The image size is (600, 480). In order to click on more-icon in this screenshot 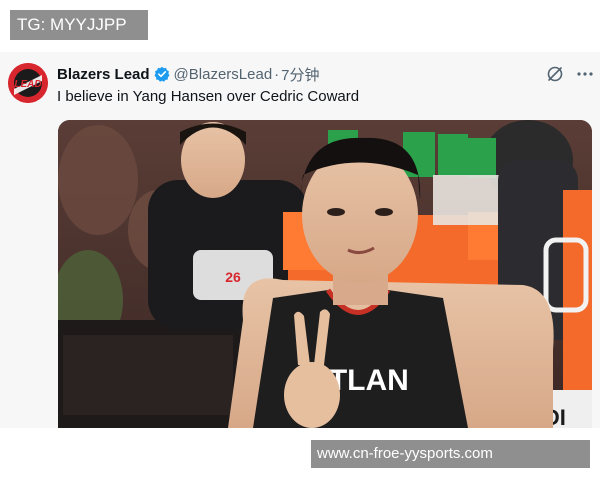, I will do `click(585, 76)`.